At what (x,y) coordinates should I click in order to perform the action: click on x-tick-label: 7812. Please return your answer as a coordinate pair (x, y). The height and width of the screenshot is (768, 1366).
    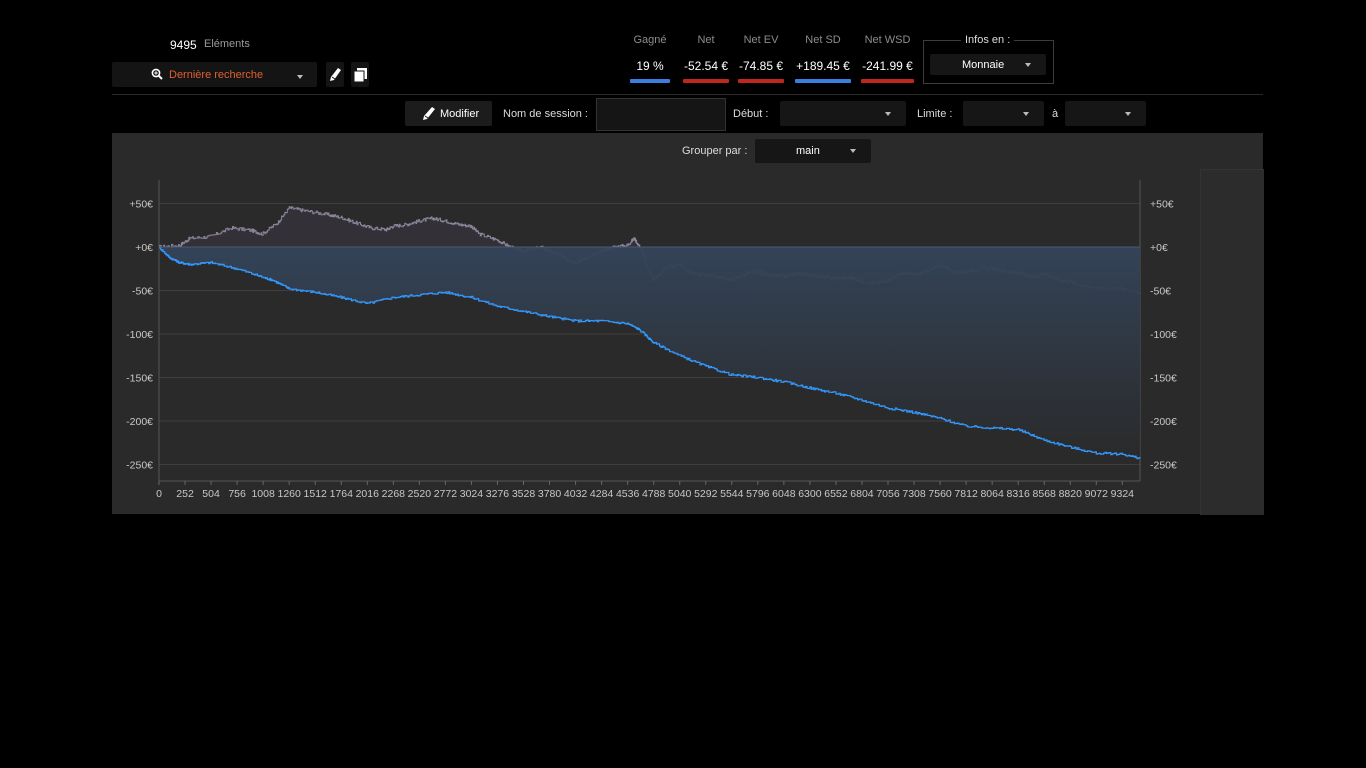
    Looking at the image, I should click on (966, 494).